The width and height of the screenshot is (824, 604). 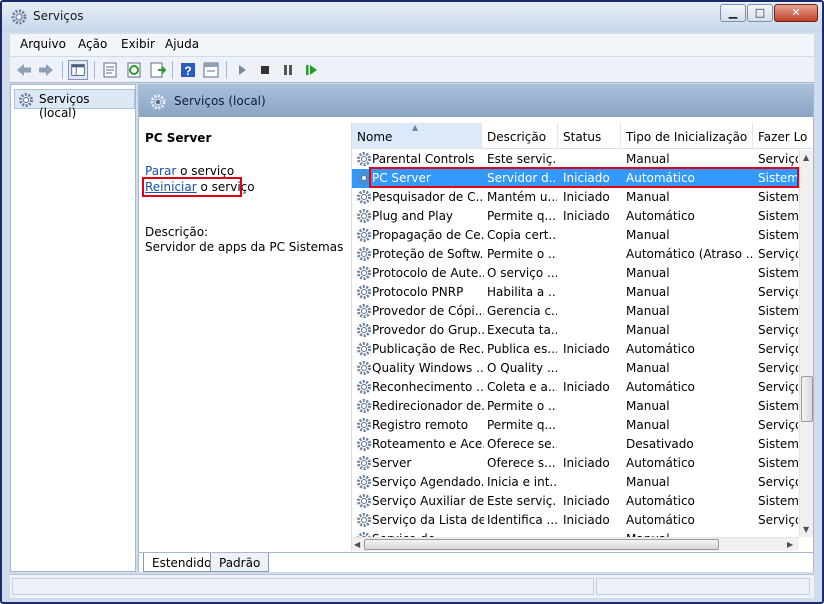 I want to click on tree-item-services-local: Serviços (local), so click(x=74, y=104).